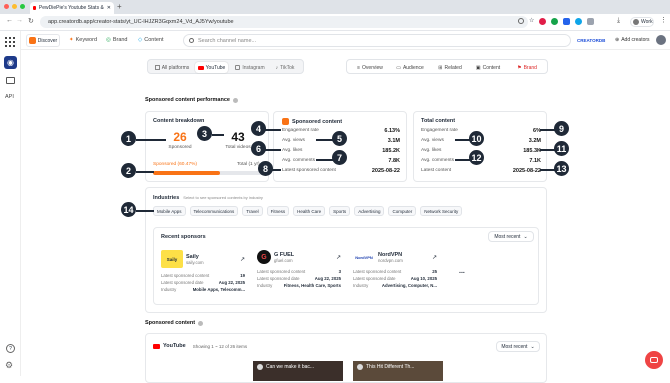 This screenshot has width=670, height=383. What do you see at coordinates (119, 6) in the screenshot?
I see `new-tab-icon: +` at bounding box center [119, 6].